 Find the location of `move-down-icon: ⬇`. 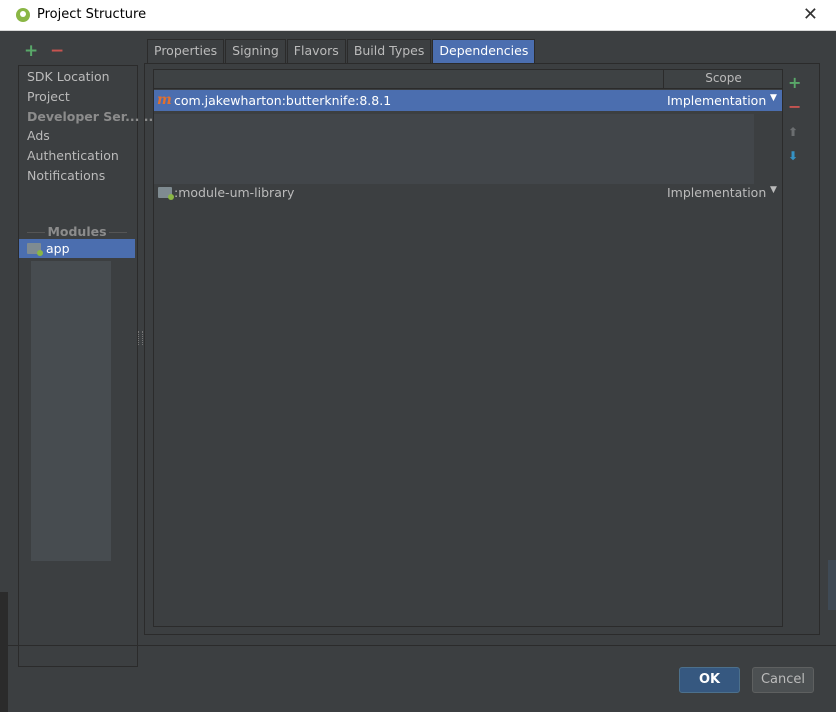

move-down-icon: ⬇ is located at coordinates (793, 156).